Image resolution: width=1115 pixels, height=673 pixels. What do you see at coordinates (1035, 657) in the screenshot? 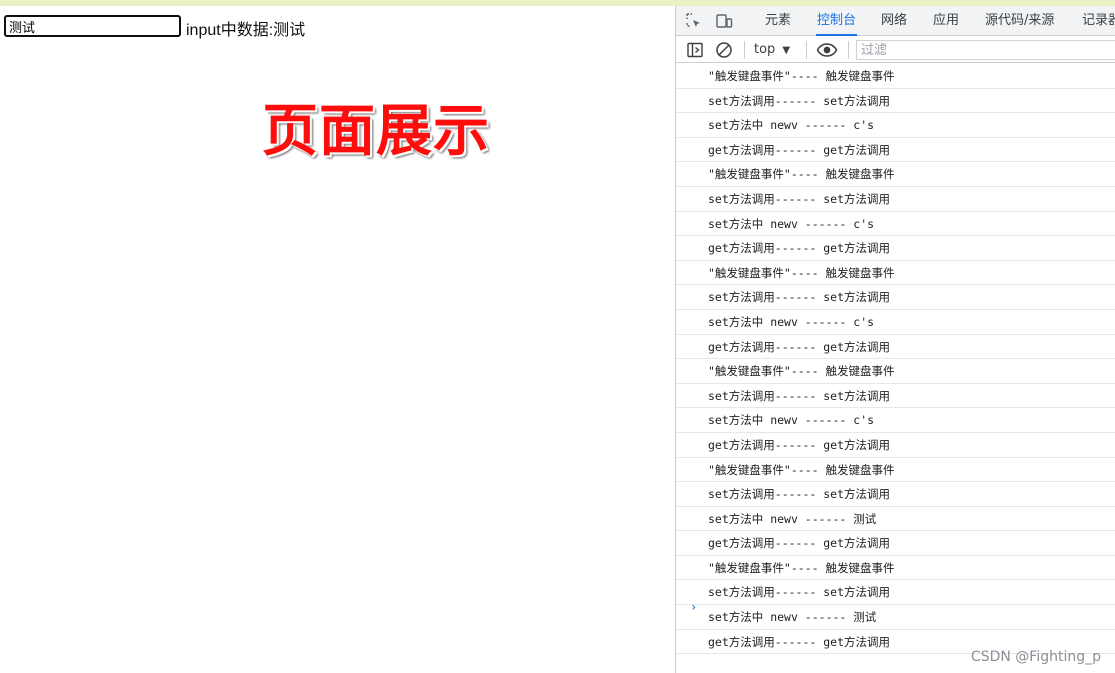
I see `watermark: CSDN @Fighting_p` at bounding box center [1035, 657].